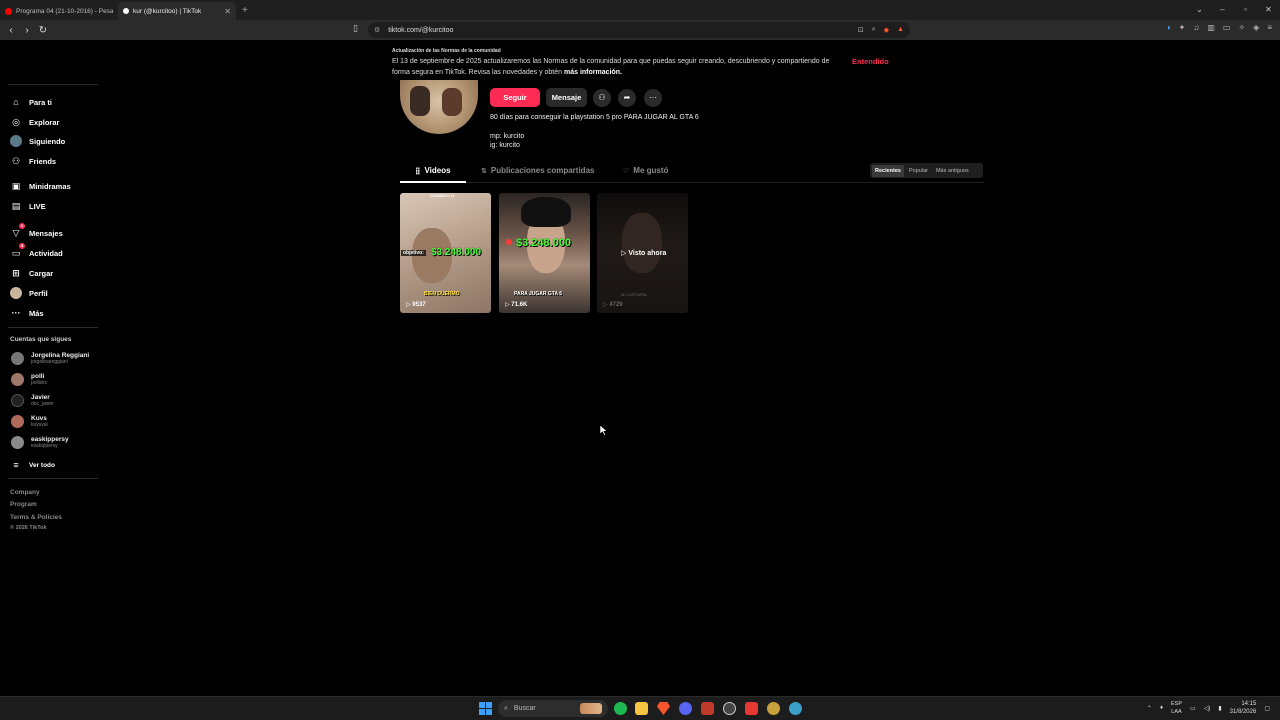 This screenshot has height=720, width=1280. Describe the element at coordinates (442, 195) in the screenshot. I see `video-top-caption: CUANDO LO` at that location.